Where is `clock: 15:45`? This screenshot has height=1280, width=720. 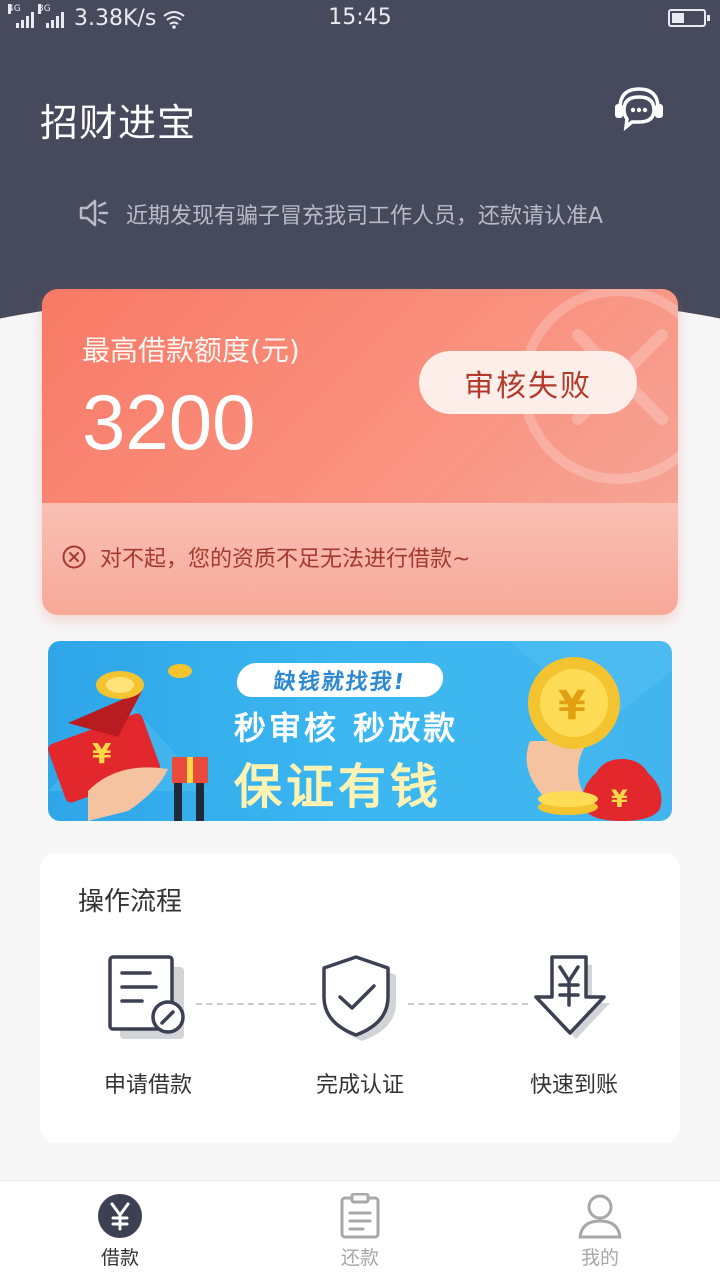 clock: 15:45 is located at coordinates (360, 17).